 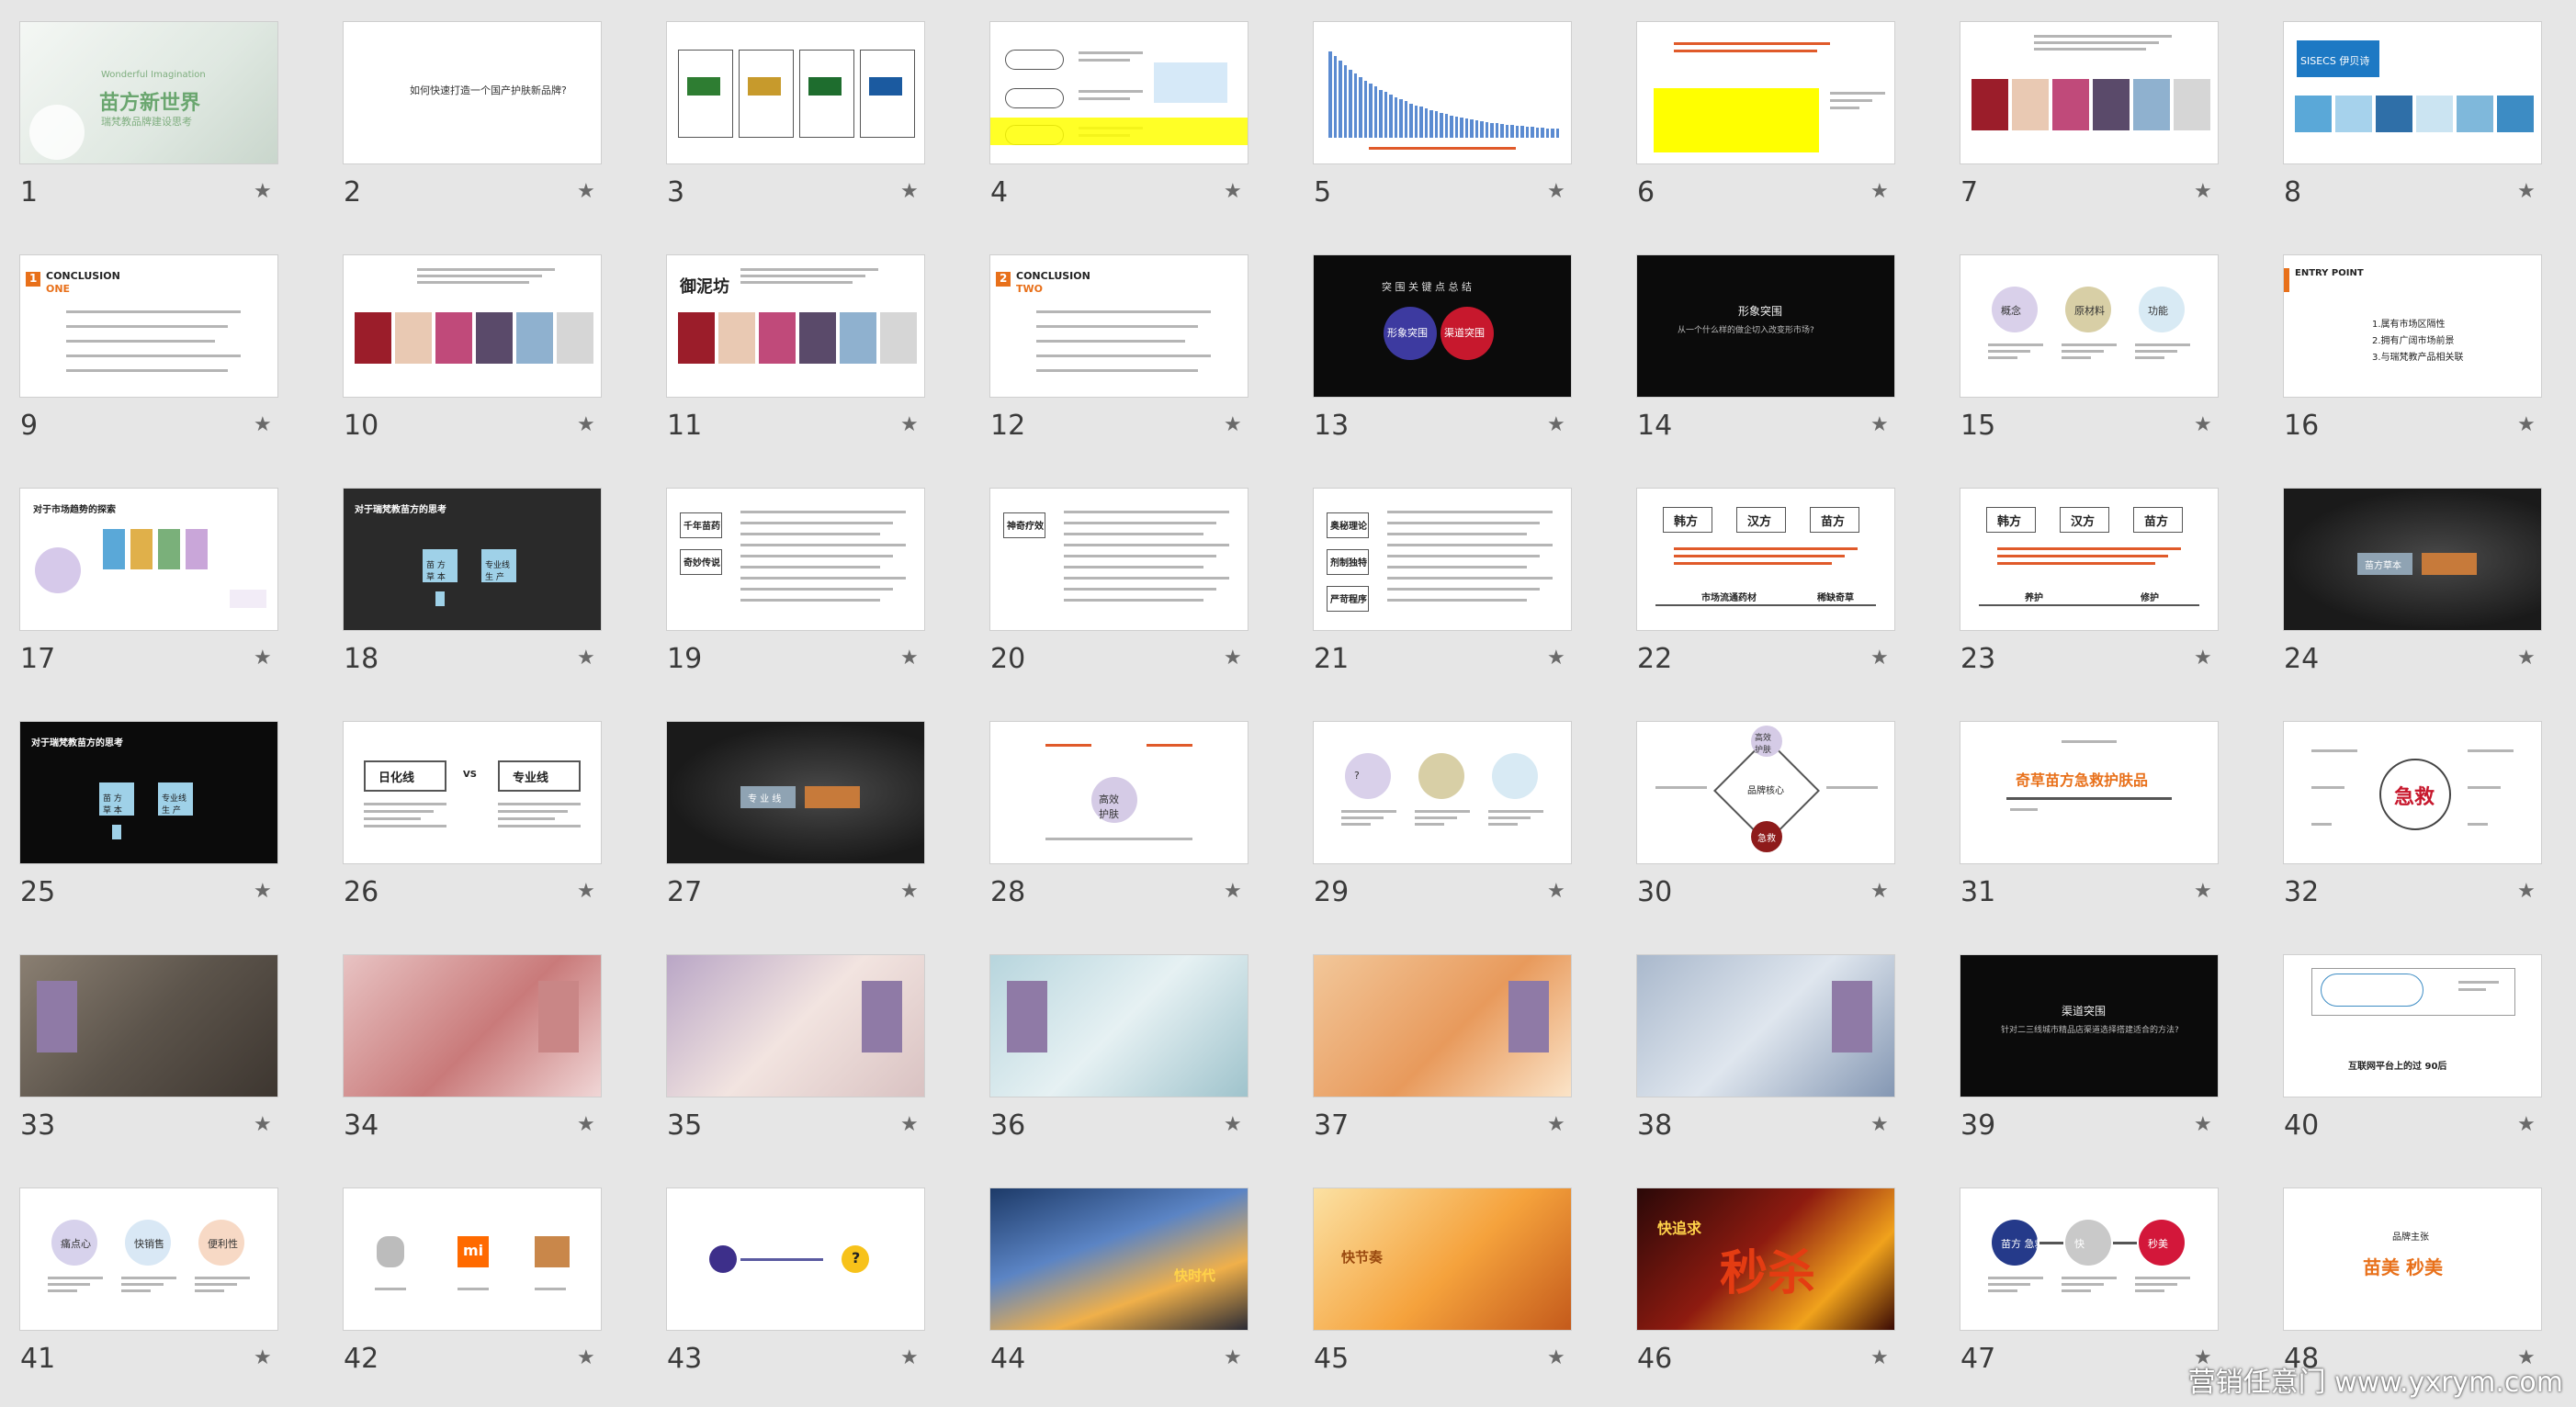 What do you see at coordinates (1765, 1259) in the screenshot?
I see `slide-thumbnail: 快追求 秒杀` at bounding box center [1765, 1259].